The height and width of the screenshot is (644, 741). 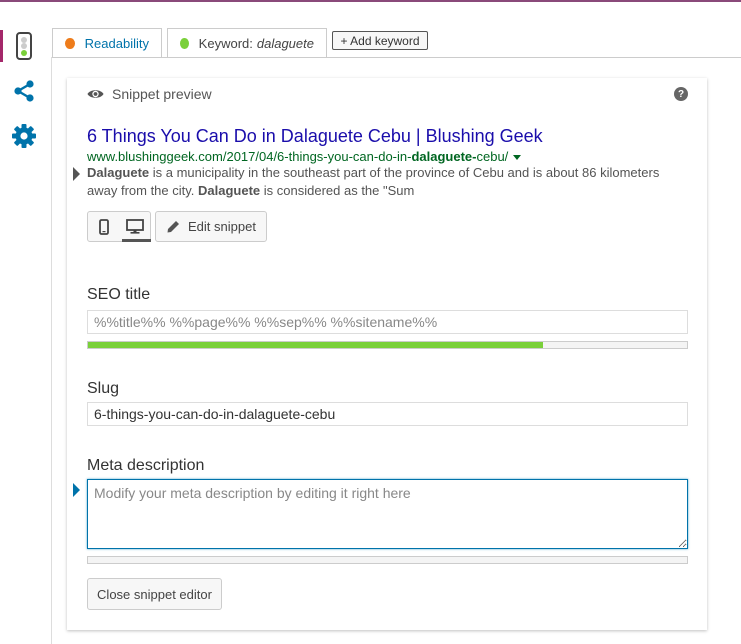 I want to click on mobile-preview-button, so click(x=103, y=226).